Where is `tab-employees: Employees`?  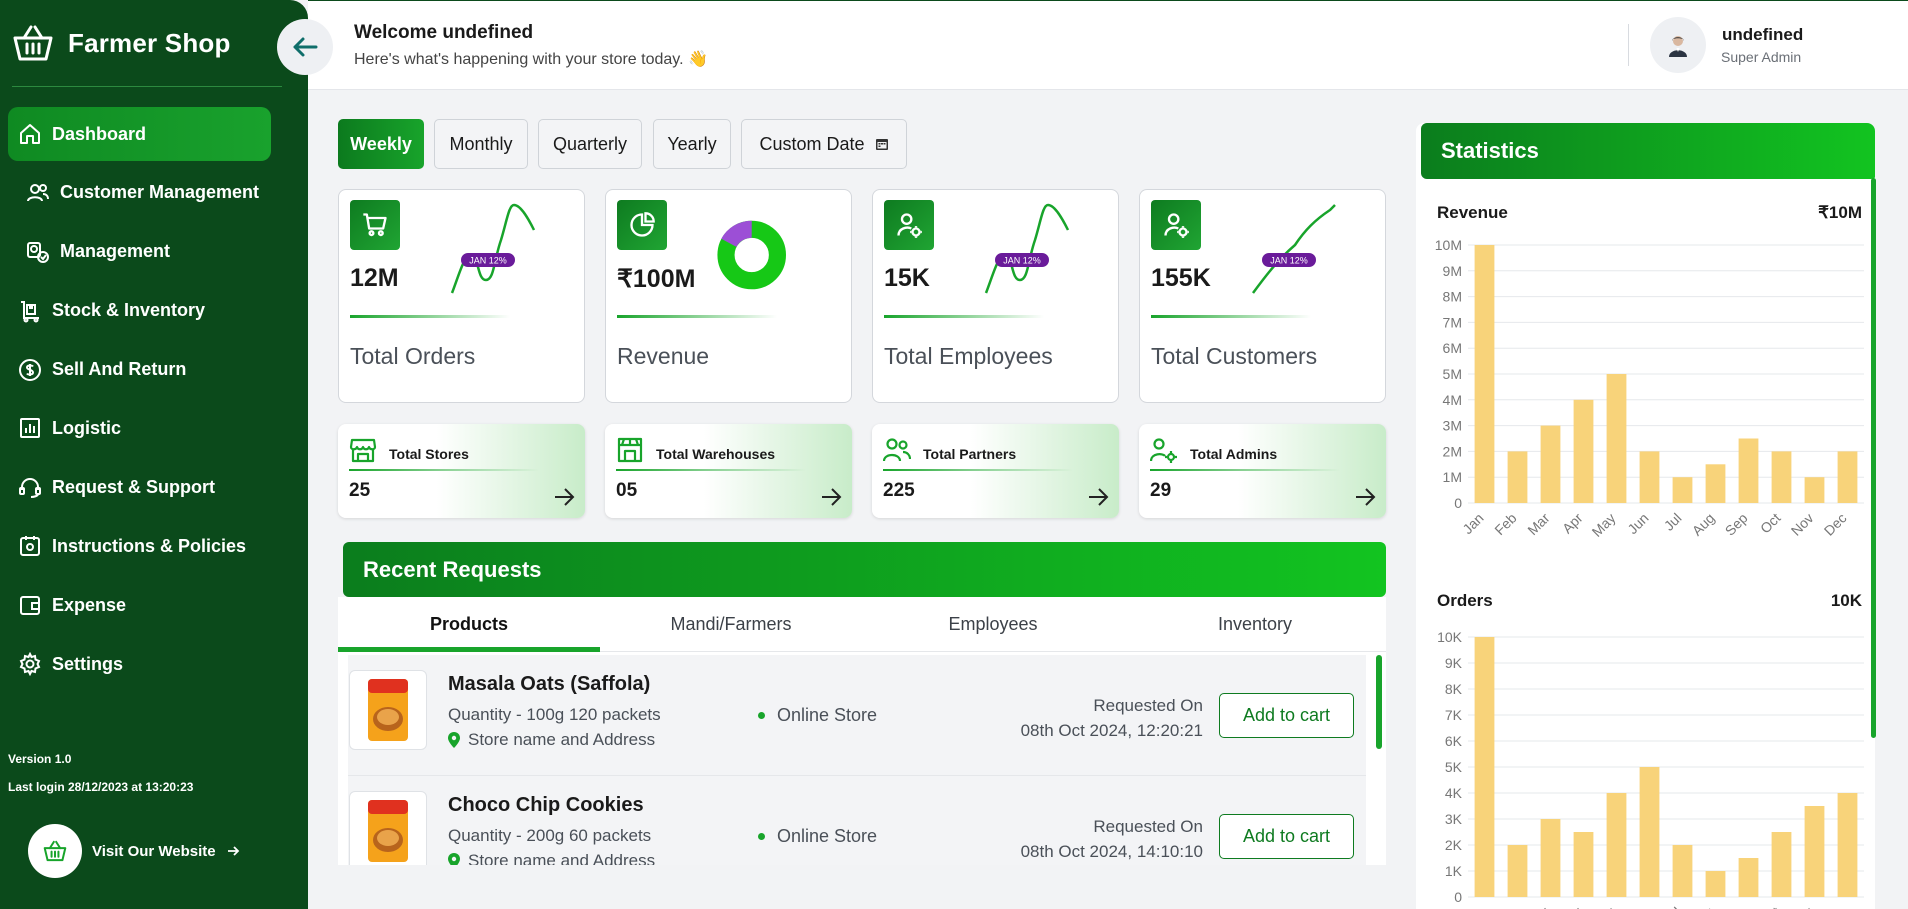 tab-employees: Employees is located at coordinates (993, 624).